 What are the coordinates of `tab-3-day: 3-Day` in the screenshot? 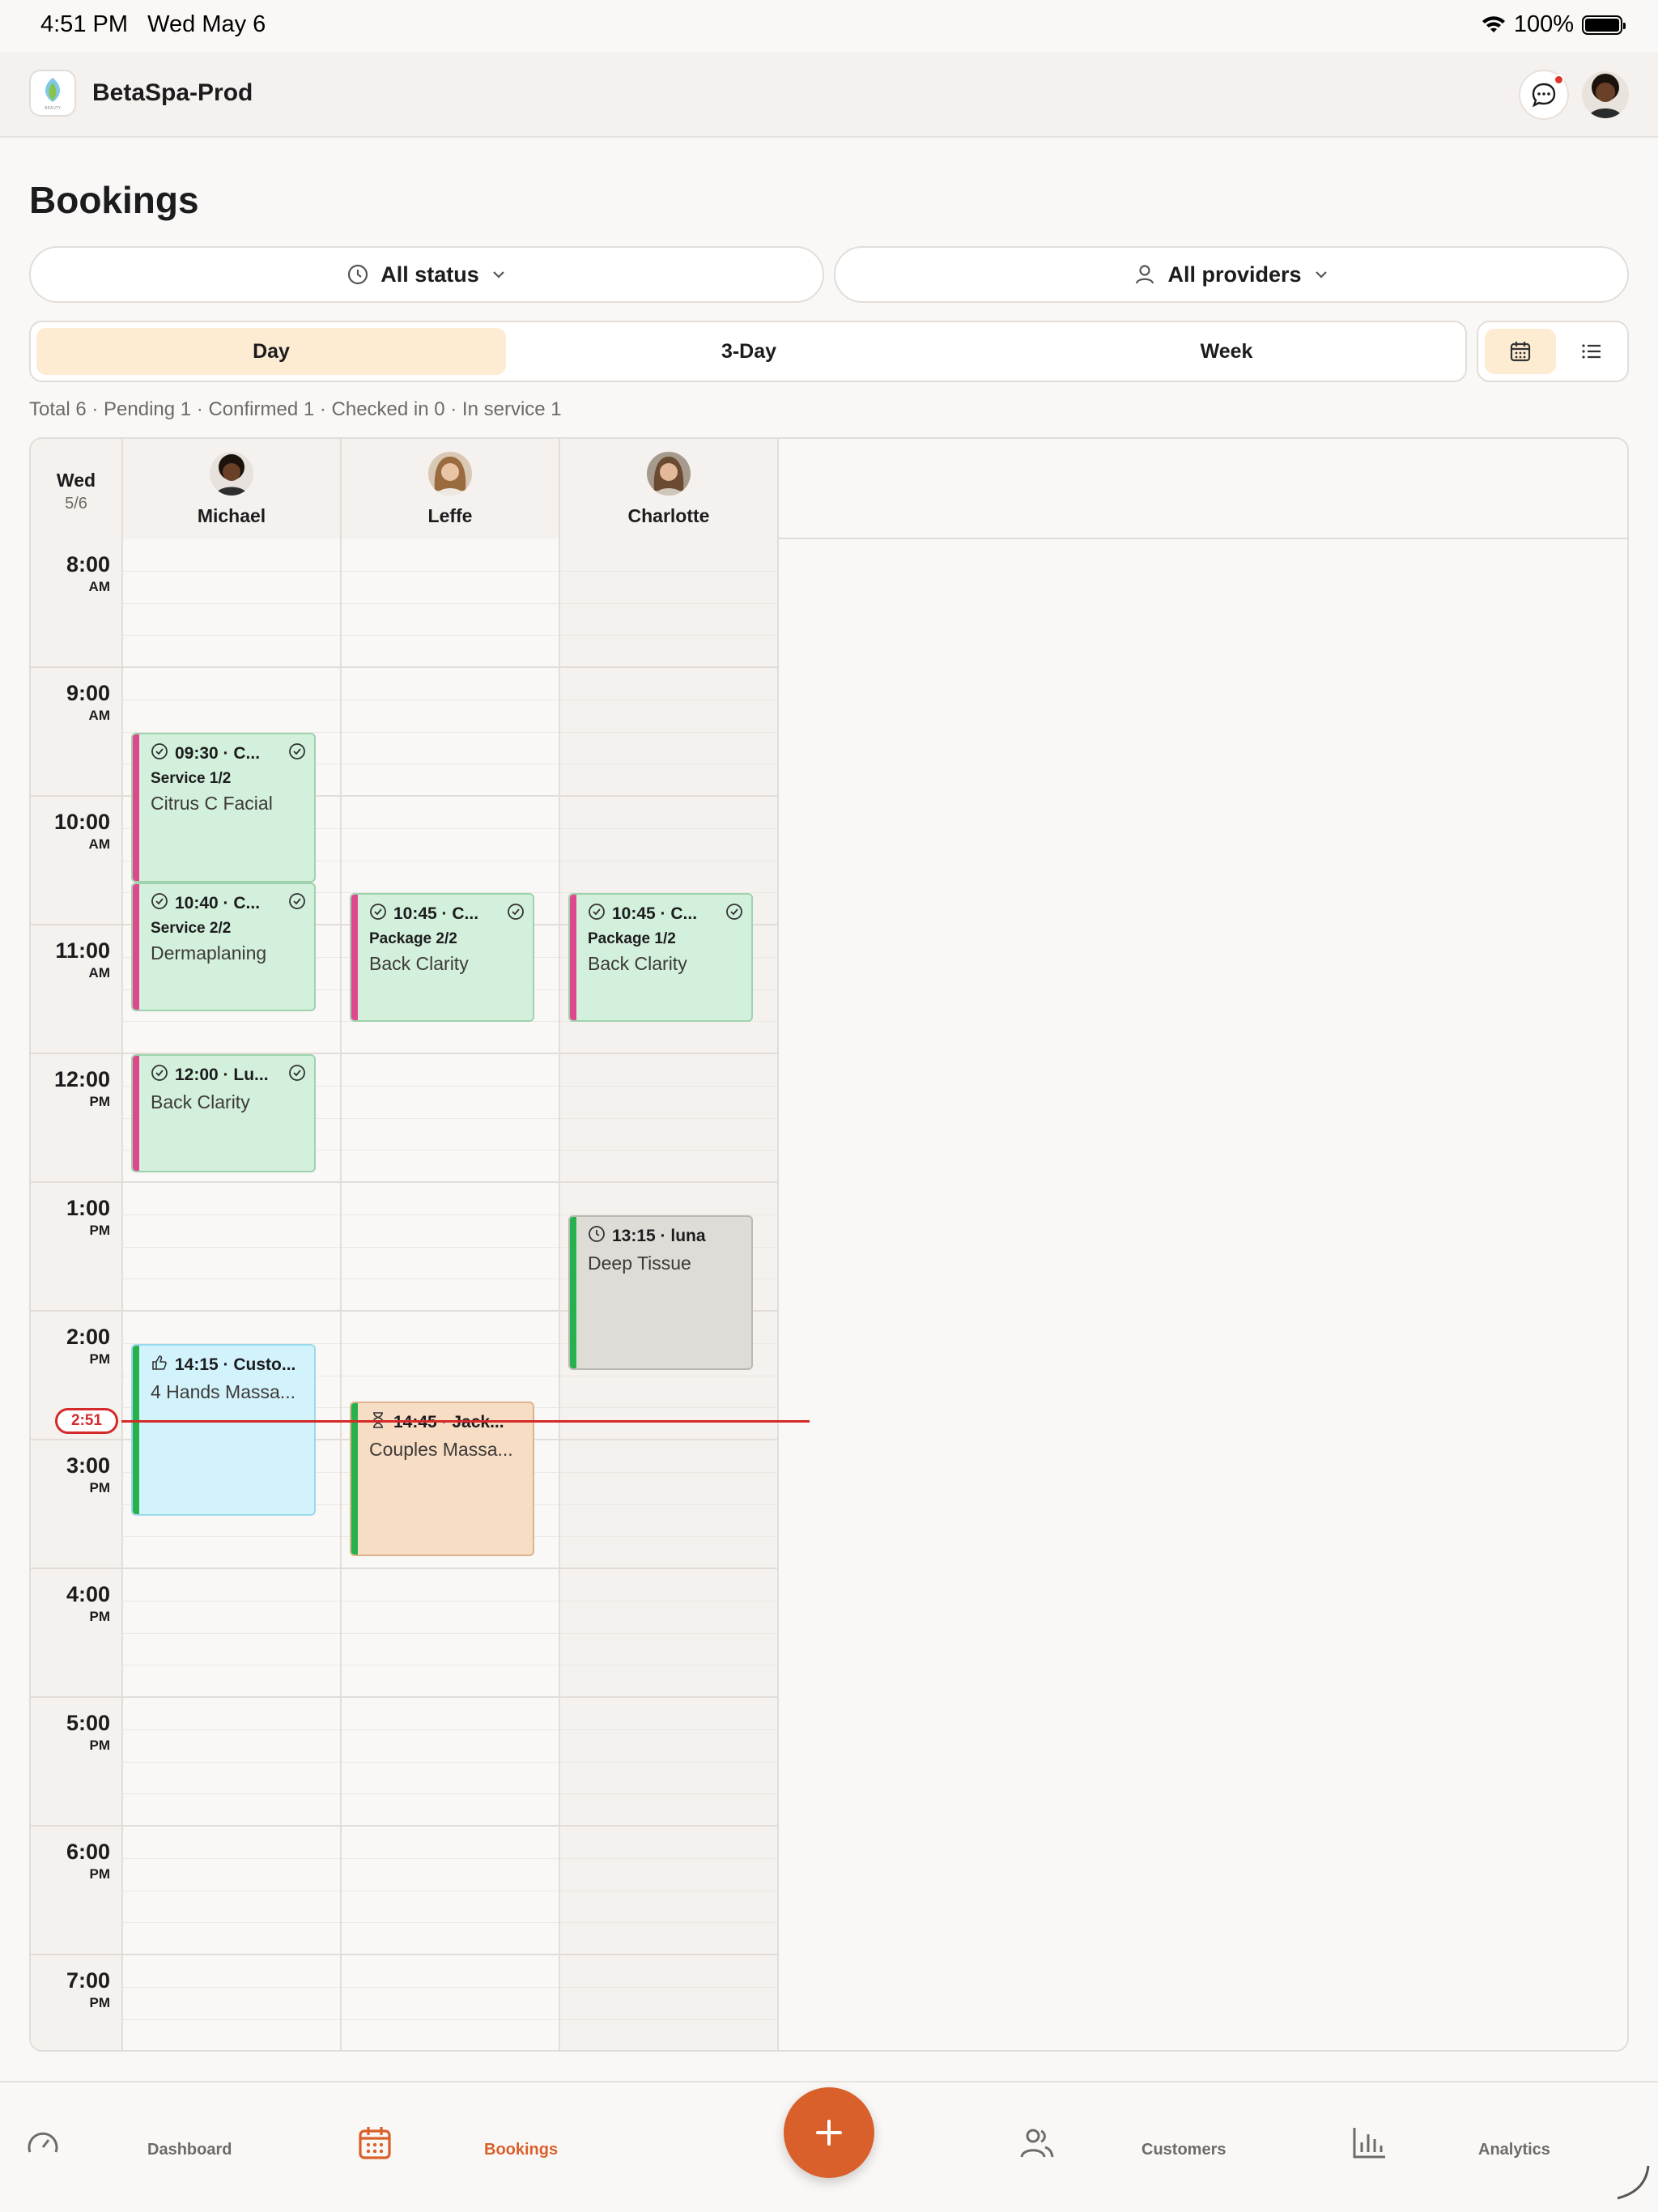 It's located at (749, 351).